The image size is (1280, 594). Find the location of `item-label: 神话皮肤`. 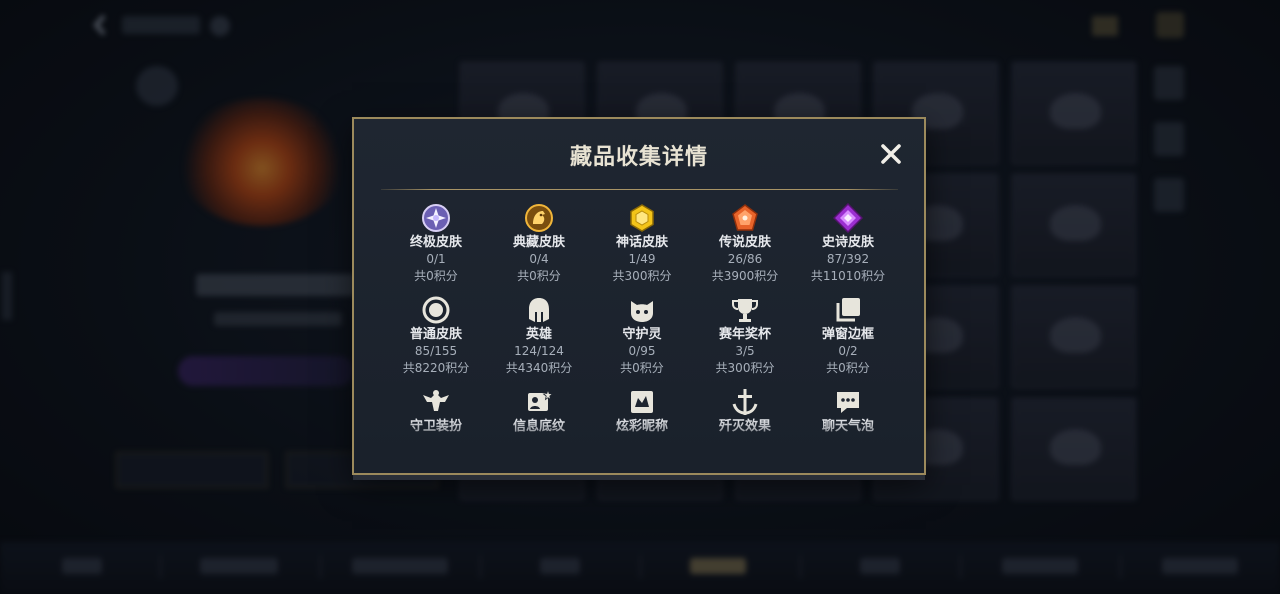

item-label: 神话皮肤 is located at coordinates (641, 242).